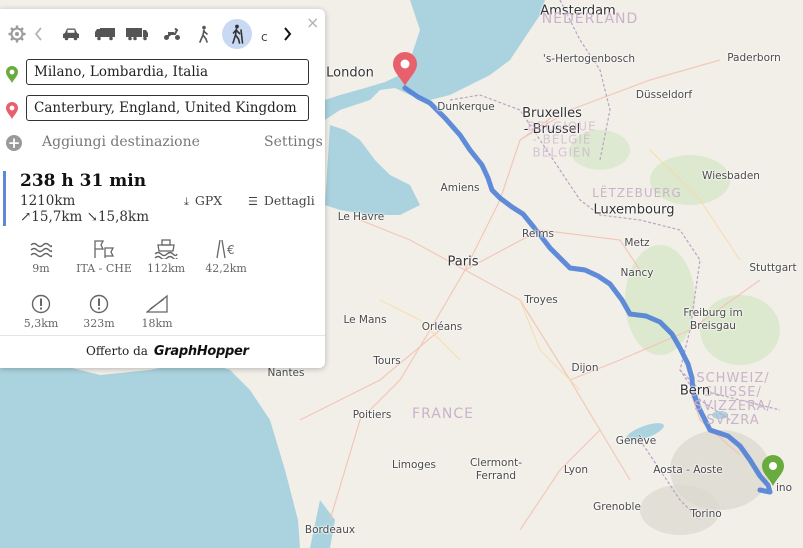  What do you see at coordinates (293, 142) in the screenshot?
I see `settings-button: Settings` at bounding box center [293, 142].